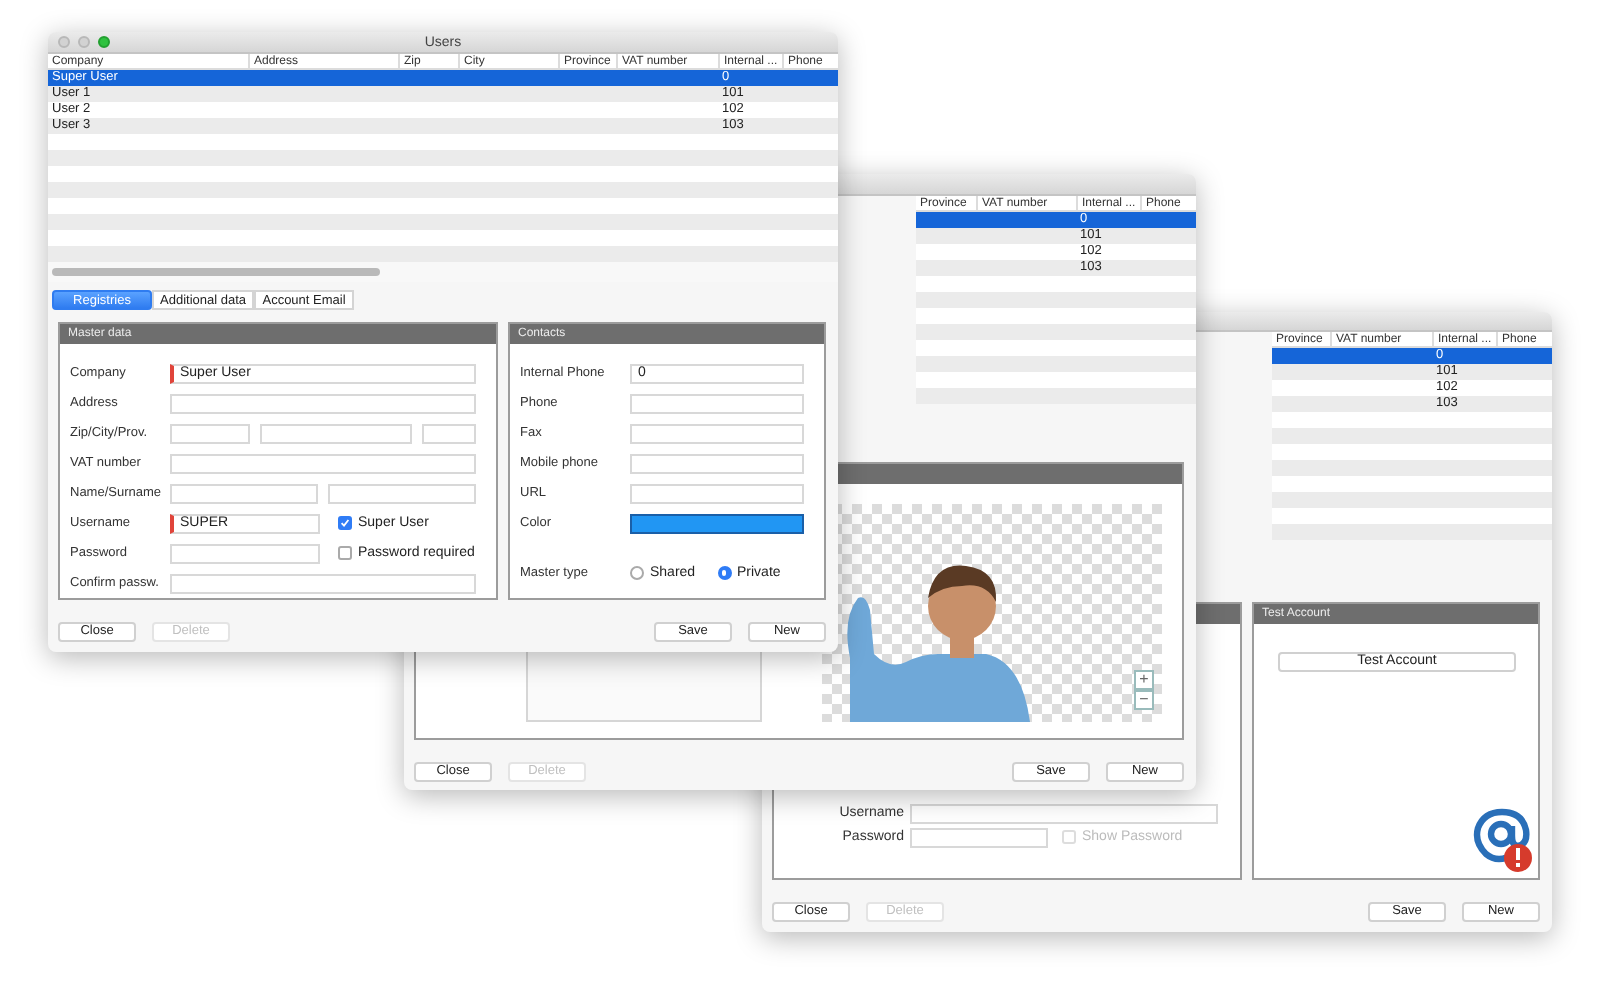  What do you see at coordinates (84, 42) in the screenshot?
I see `minimize-button` at bounding box center [84, 42].